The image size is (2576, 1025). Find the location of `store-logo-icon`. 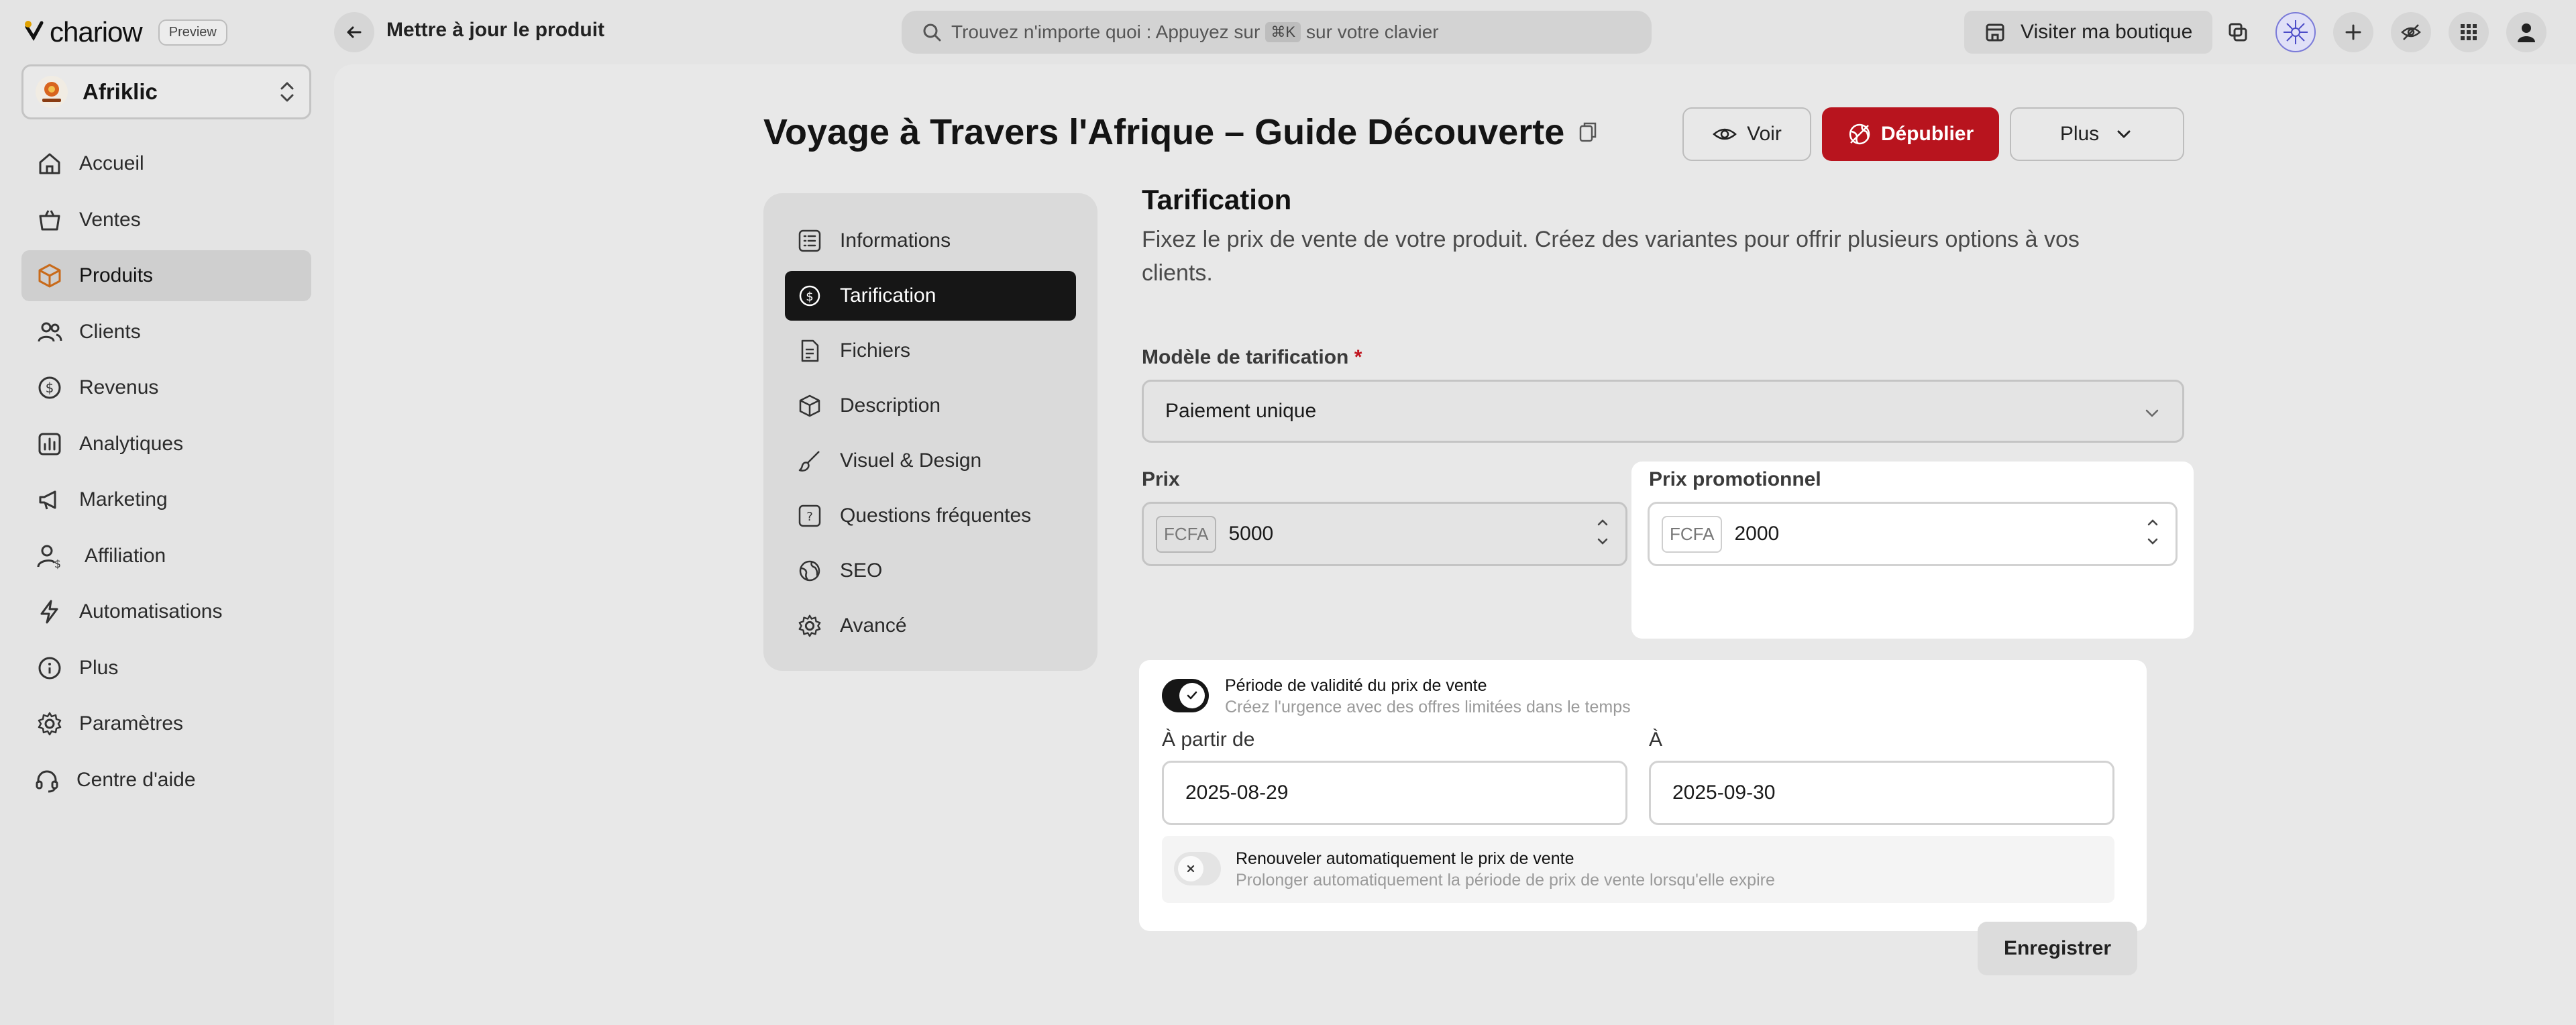

store-logo-icon is located at coordinates (51, 92).